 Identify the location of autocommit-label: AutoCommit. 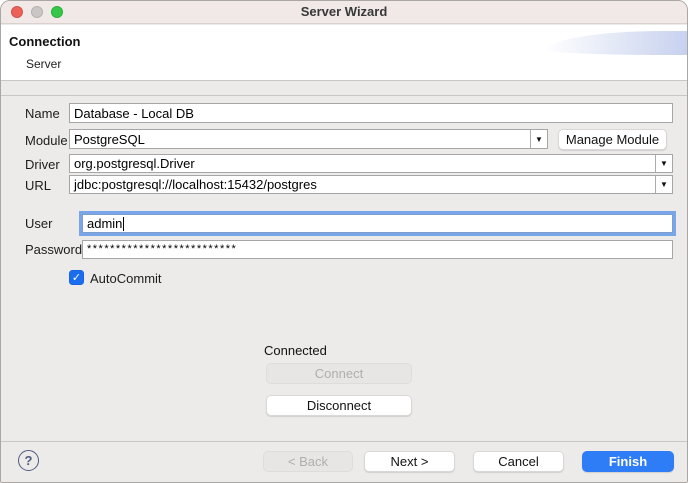
(126, 278).